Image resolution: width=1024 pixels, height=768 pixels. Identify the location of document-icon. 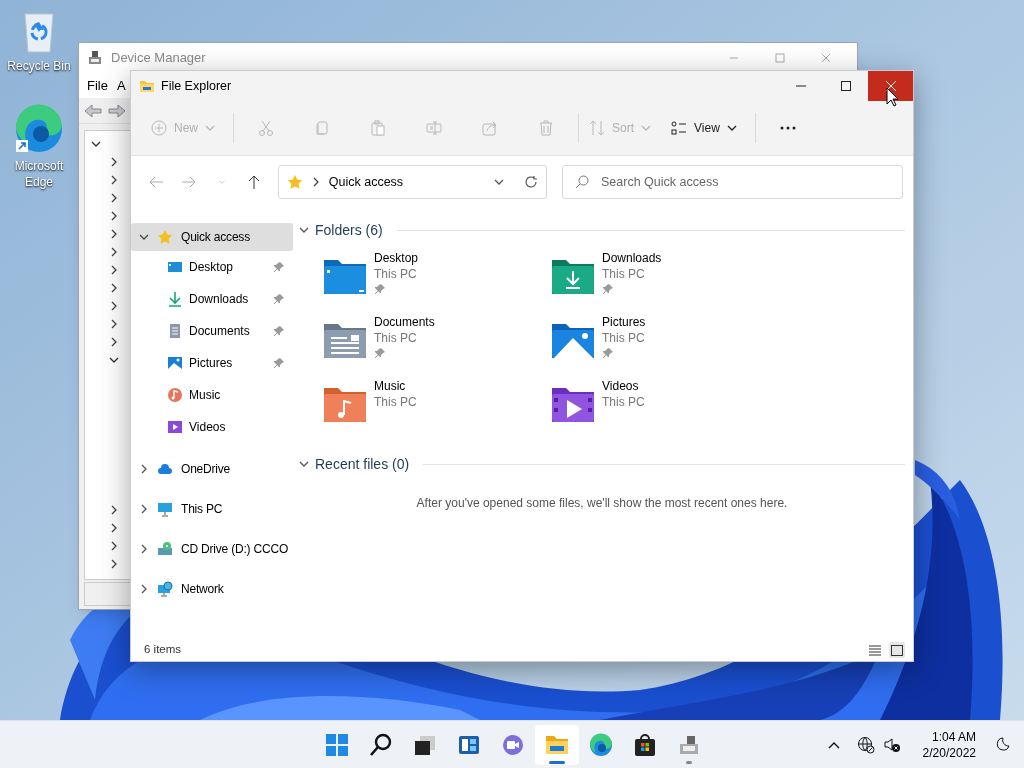
(175, 331).